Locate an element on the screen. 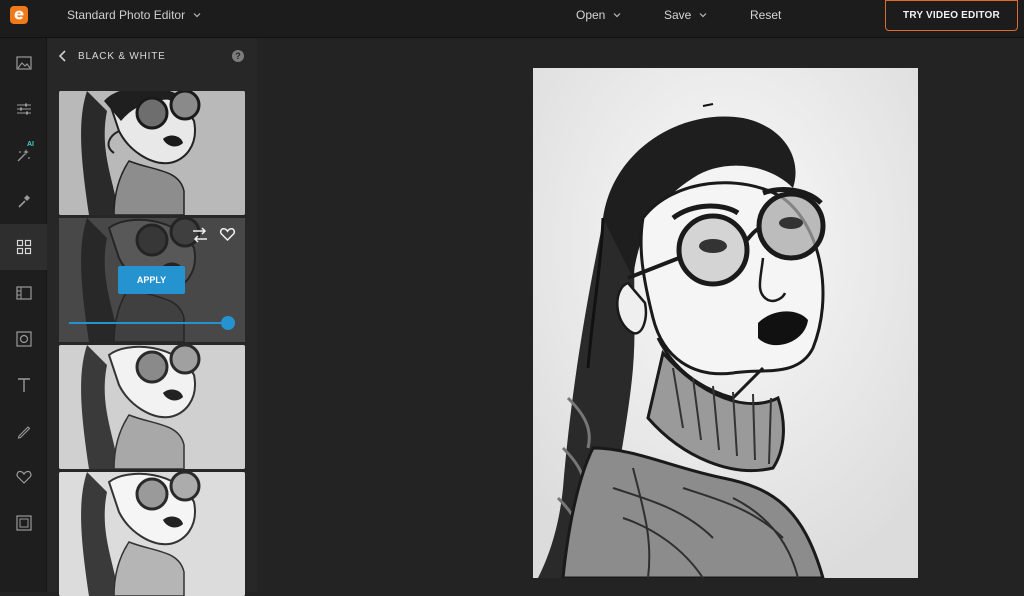  rail-item-image is located at coordinates (23, 63).